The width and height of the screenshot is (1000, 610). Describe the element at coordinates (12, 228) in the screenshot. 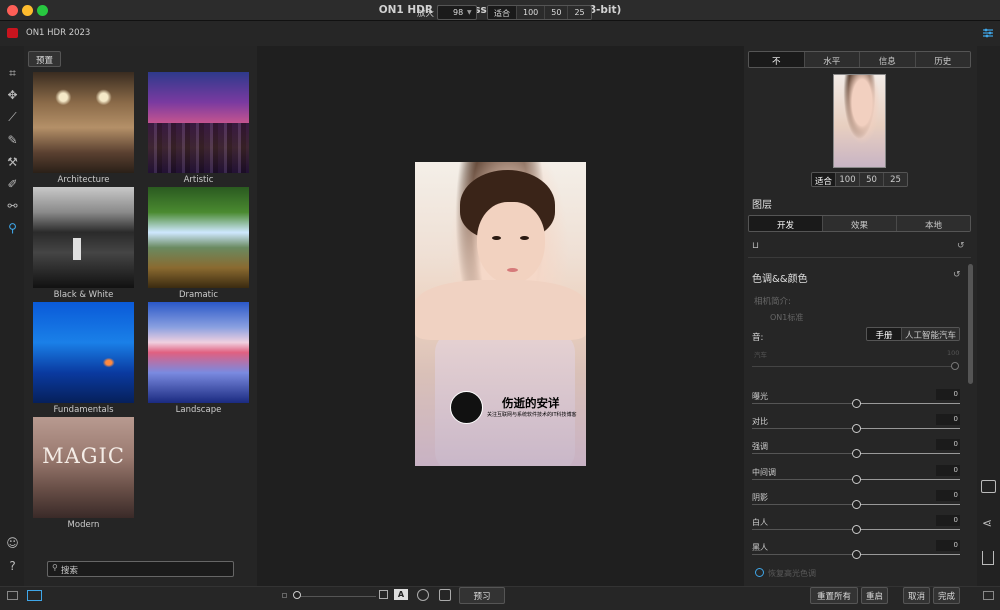

I see `zoom-tool-icon: ⚲` at that location.